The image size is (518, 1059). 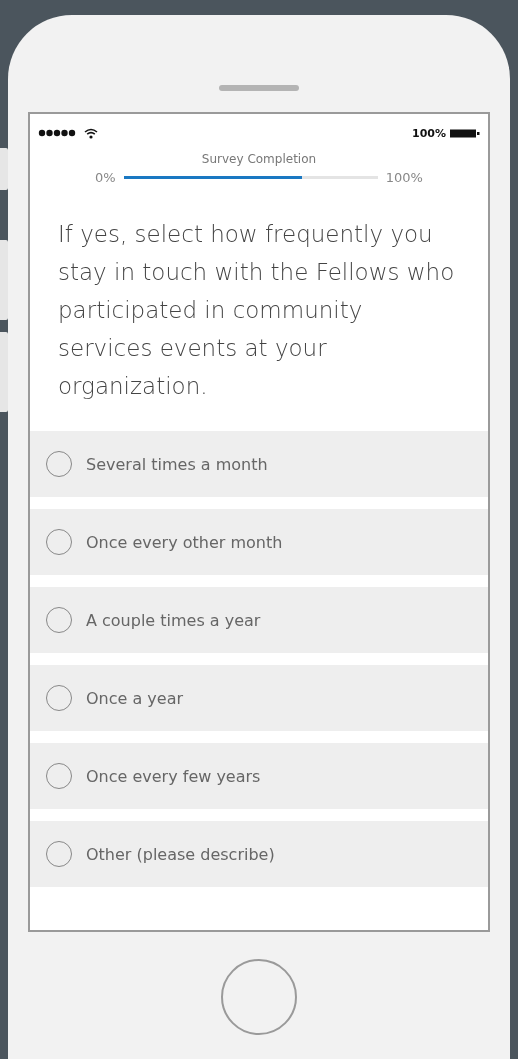 What do you see at coordinates (259, 620) in the screenshot?
I see `answer-option: A couple times a year` at bounding box center [259, 620].